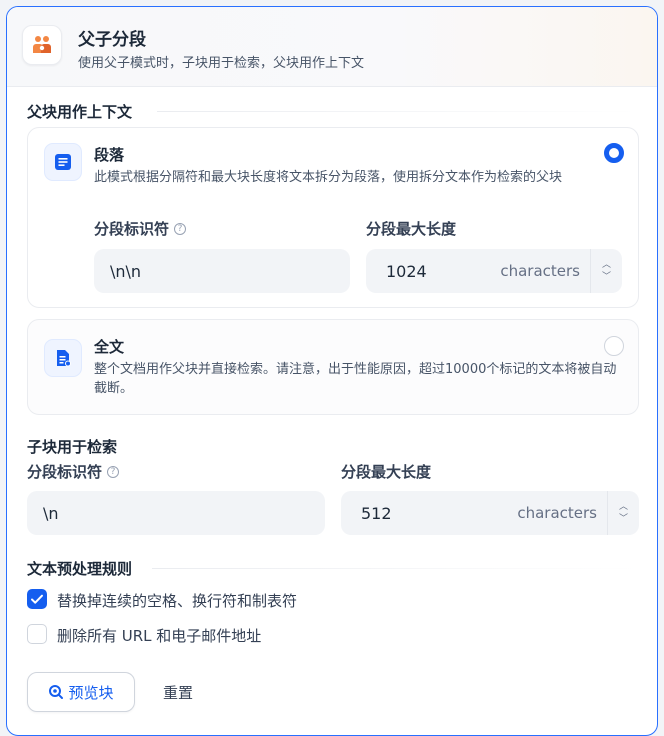  What do you see at coordinates (177, 601) in the screenshot?
I see `rule-label-replace-whitespace: 替换掉连续的空格、换行符和制表符` at bounding box center [177, 601].